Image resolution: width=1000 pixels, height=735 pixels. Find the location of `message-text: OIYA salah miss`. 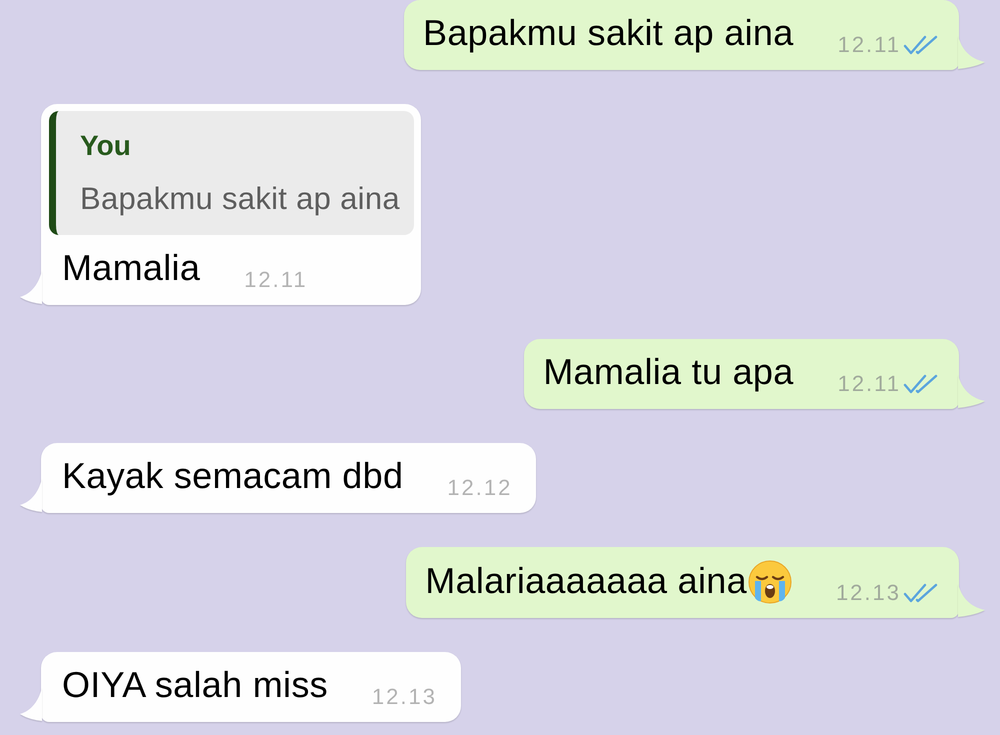

message-text: OIYA salah miss is located at coordinates (195, 685).